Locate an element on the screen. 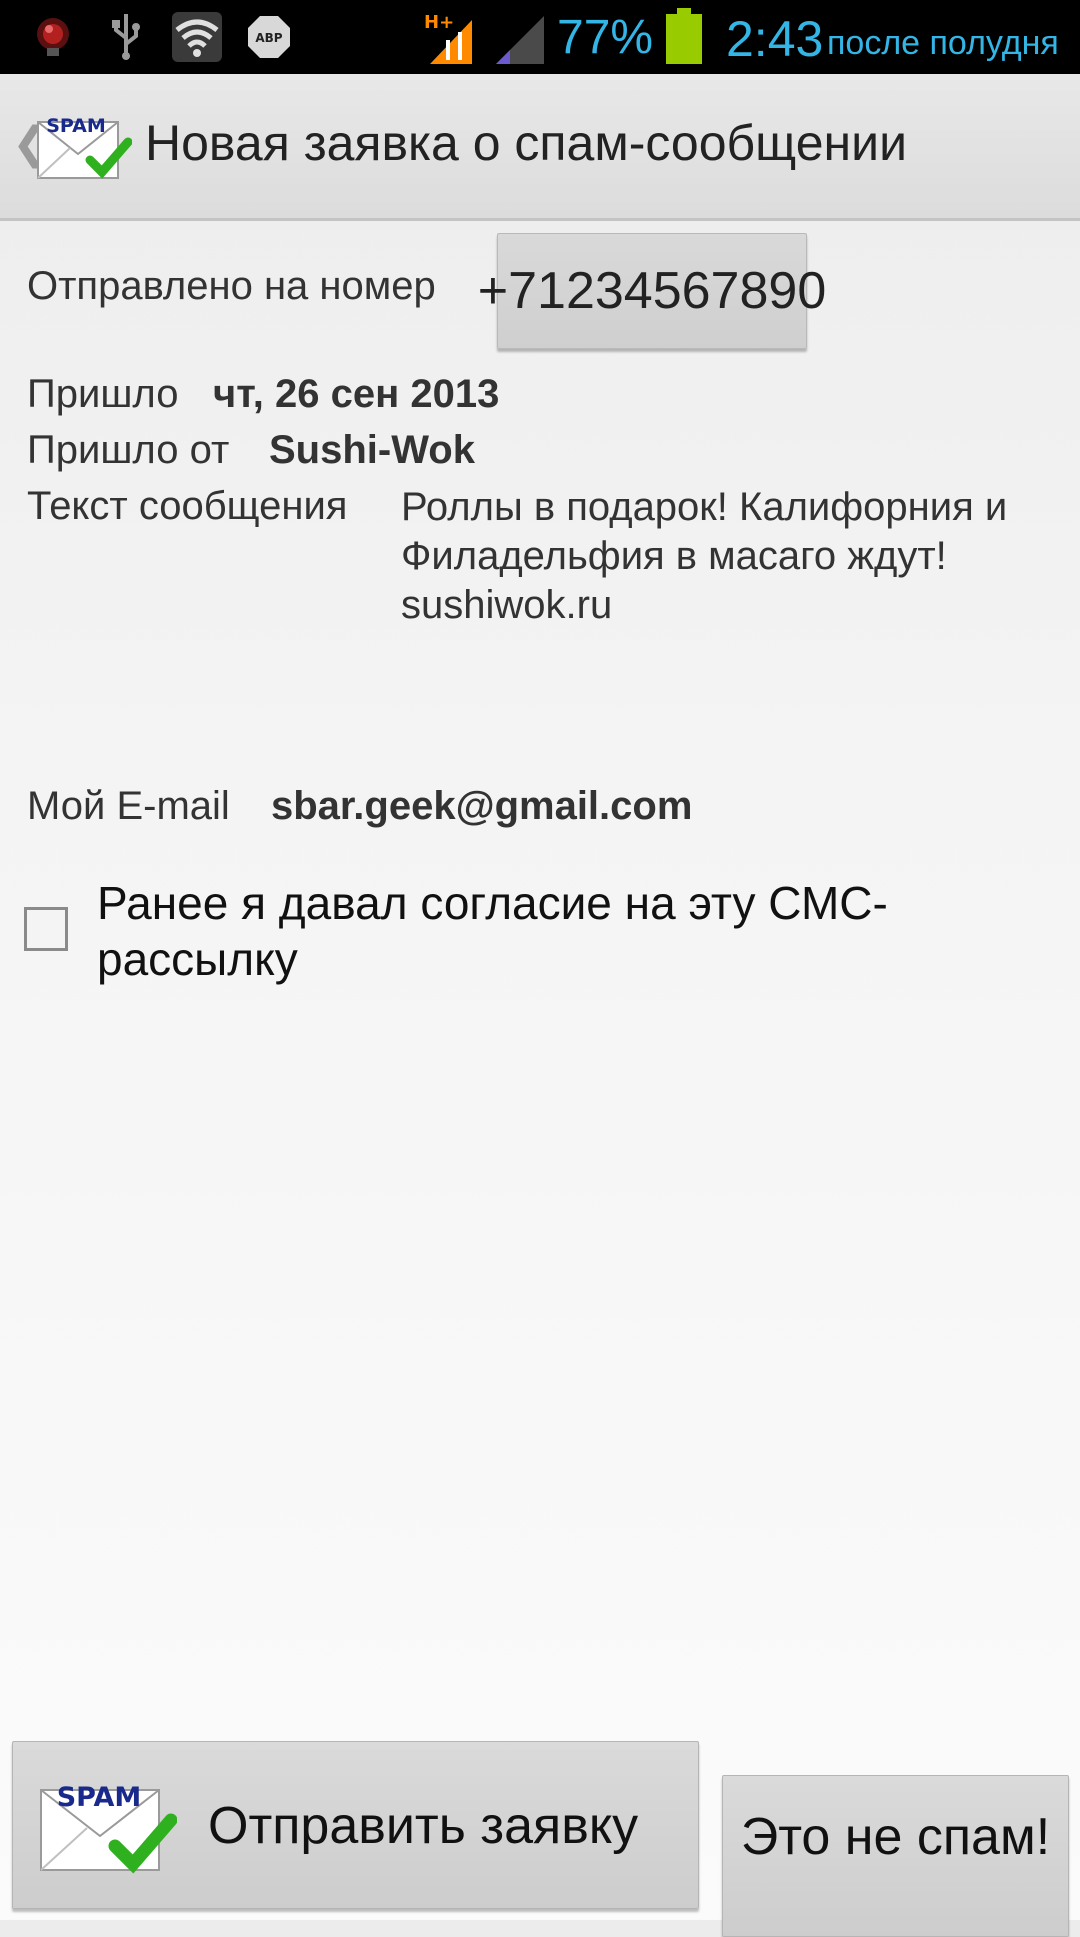 The width and height of the screenshot is (1080, 1937). phone-number-button: +71234567890 is located at coordinates (652, 291).